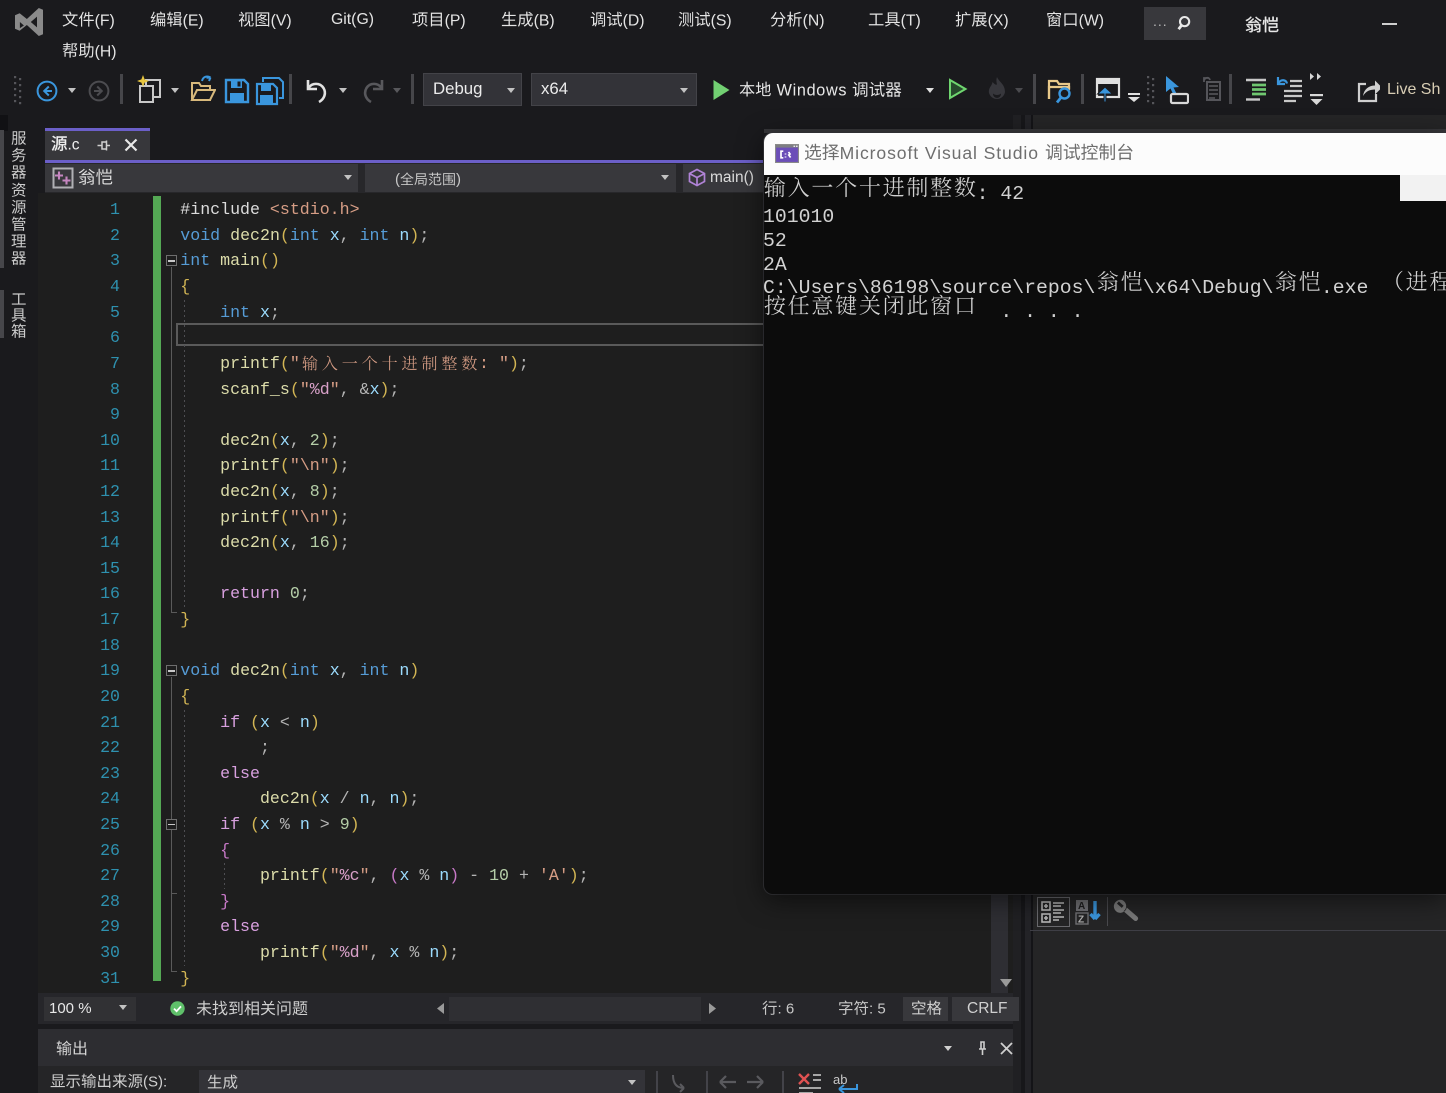 This screenshot has height=1093, width=1446. I want to click on svg-text: ab, so click(840, 1079).